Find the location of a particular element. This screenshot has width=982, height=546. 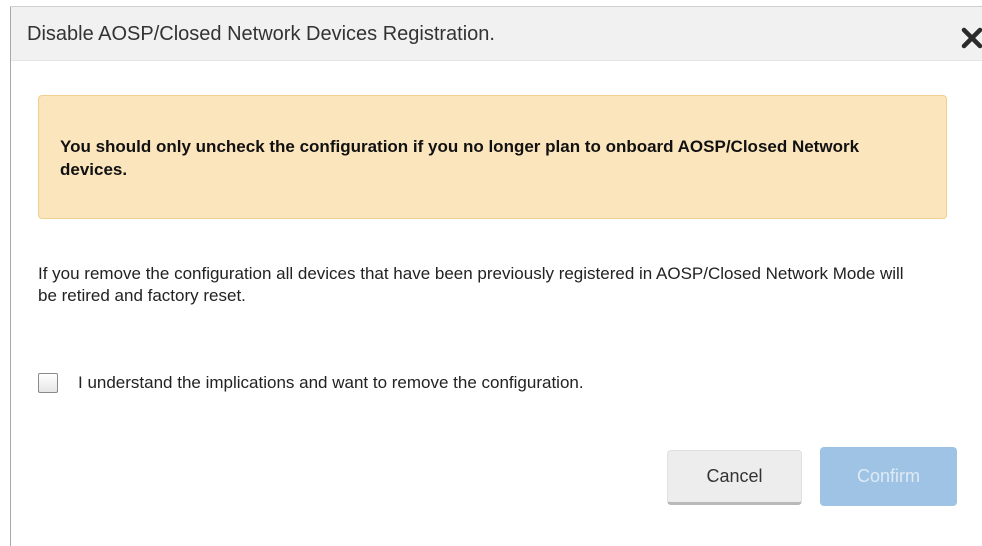

dialog-border is located at coordinates (10, 276).